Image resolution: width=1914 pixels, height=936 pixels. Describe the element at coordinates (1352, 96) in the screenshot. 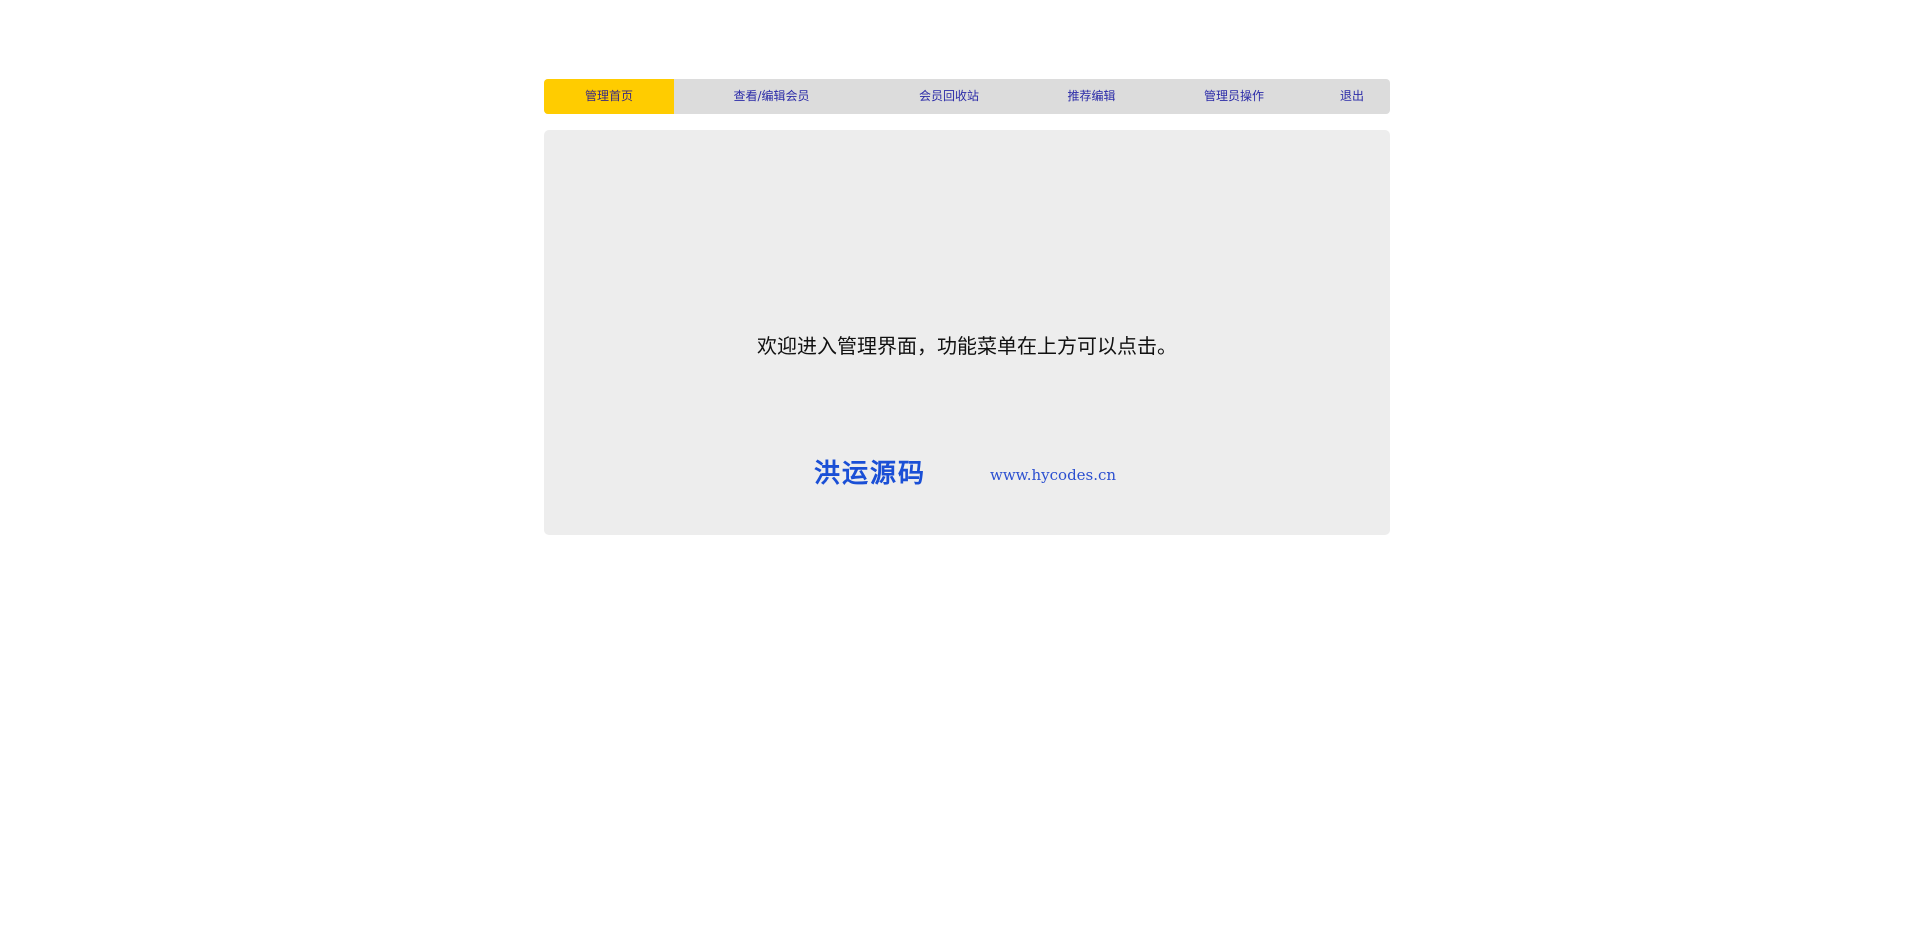

I see `nav-item-logout: 退出` at that location.